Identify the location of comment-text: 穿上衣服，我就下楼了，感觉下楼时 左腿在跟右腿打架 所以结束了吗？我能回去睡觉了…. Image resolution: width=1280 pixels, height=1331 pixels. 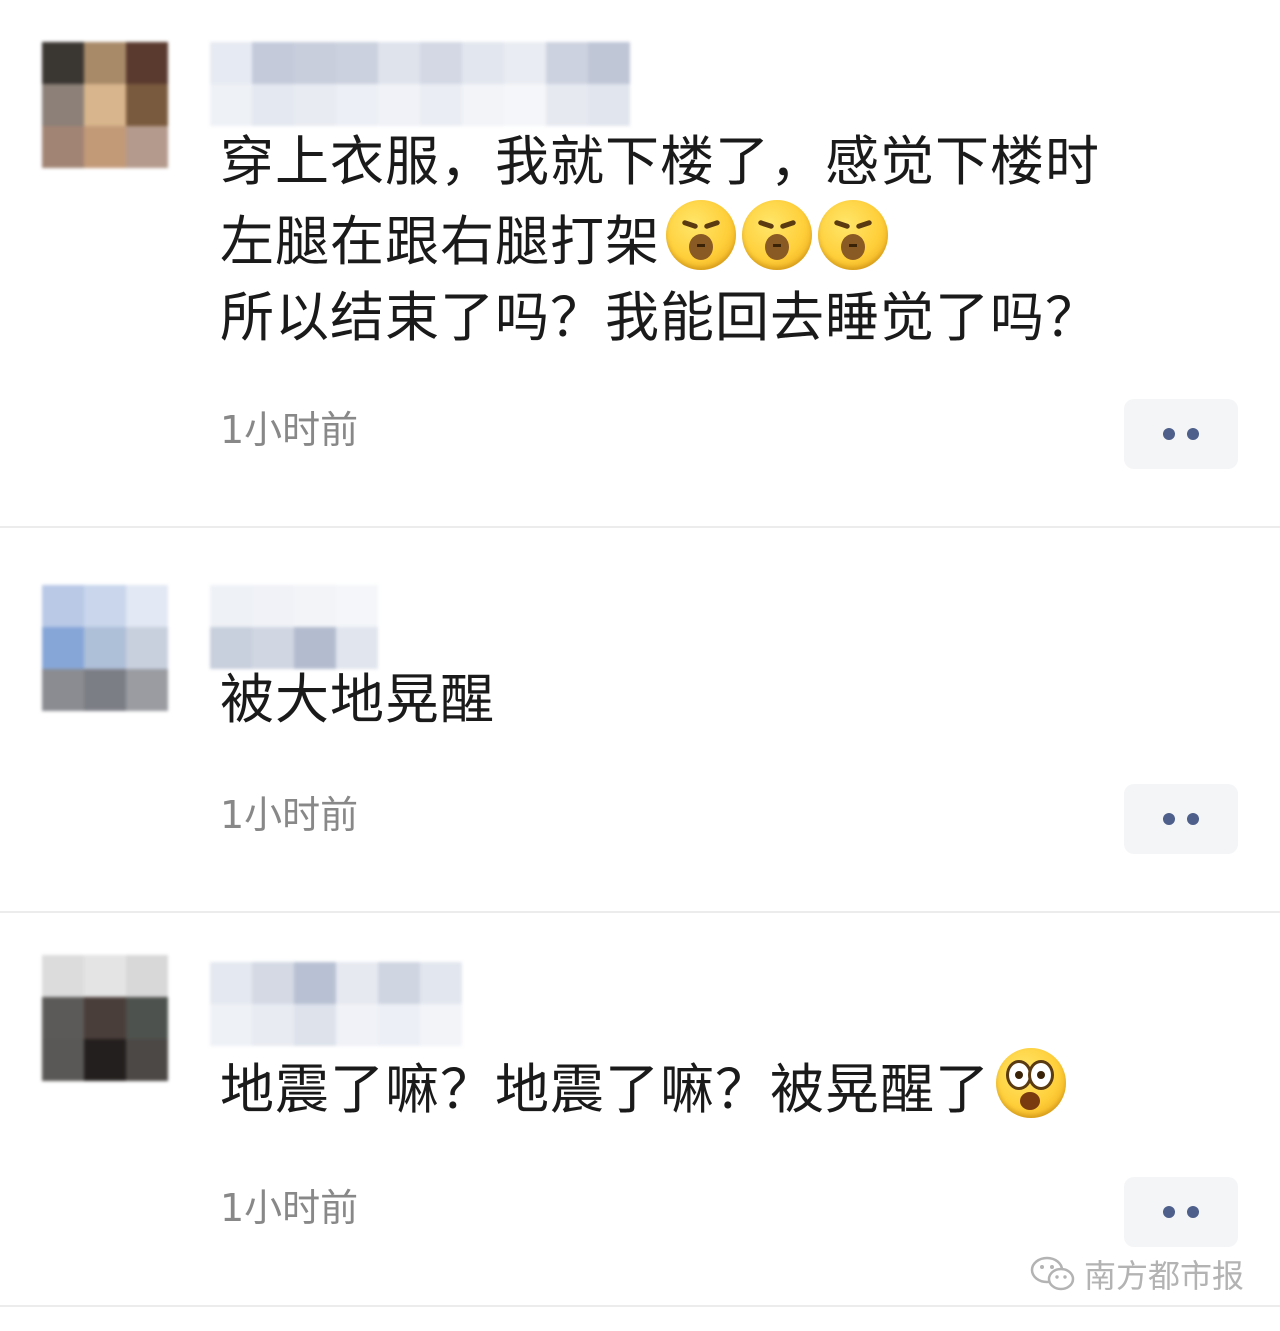
(720, 240).